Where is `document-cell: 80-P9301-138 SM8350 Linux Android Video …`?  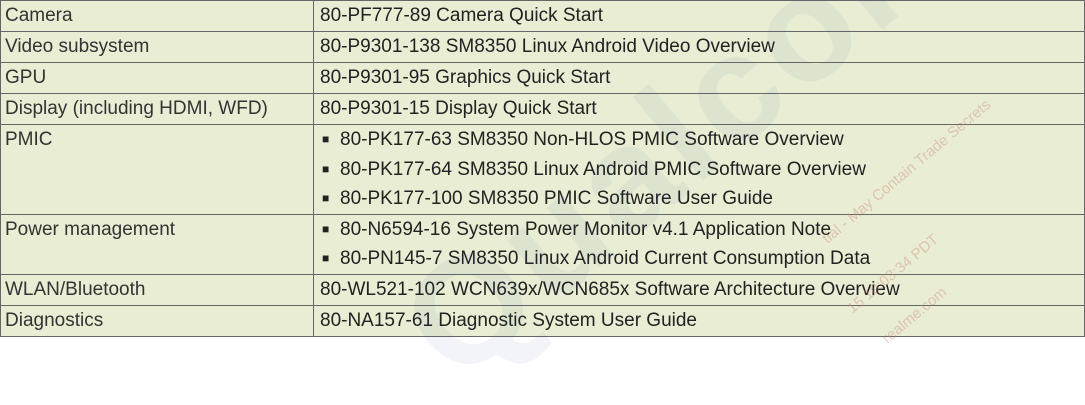
document-cell: 80-P9301-138 SM8350 Linux Android Video … is located at coordinates (699, 47).